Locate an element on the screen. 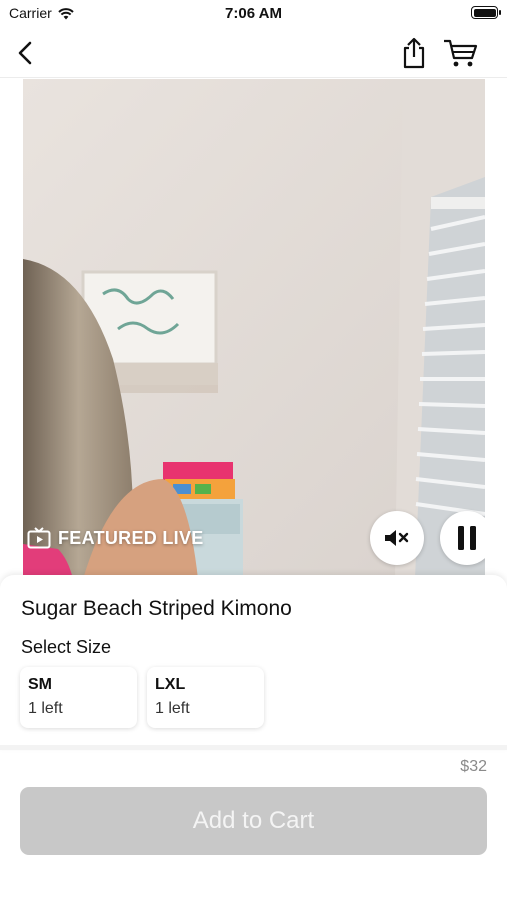 This screenshot has width=507, height=900. mute-button is located at coordinates (397, 538).